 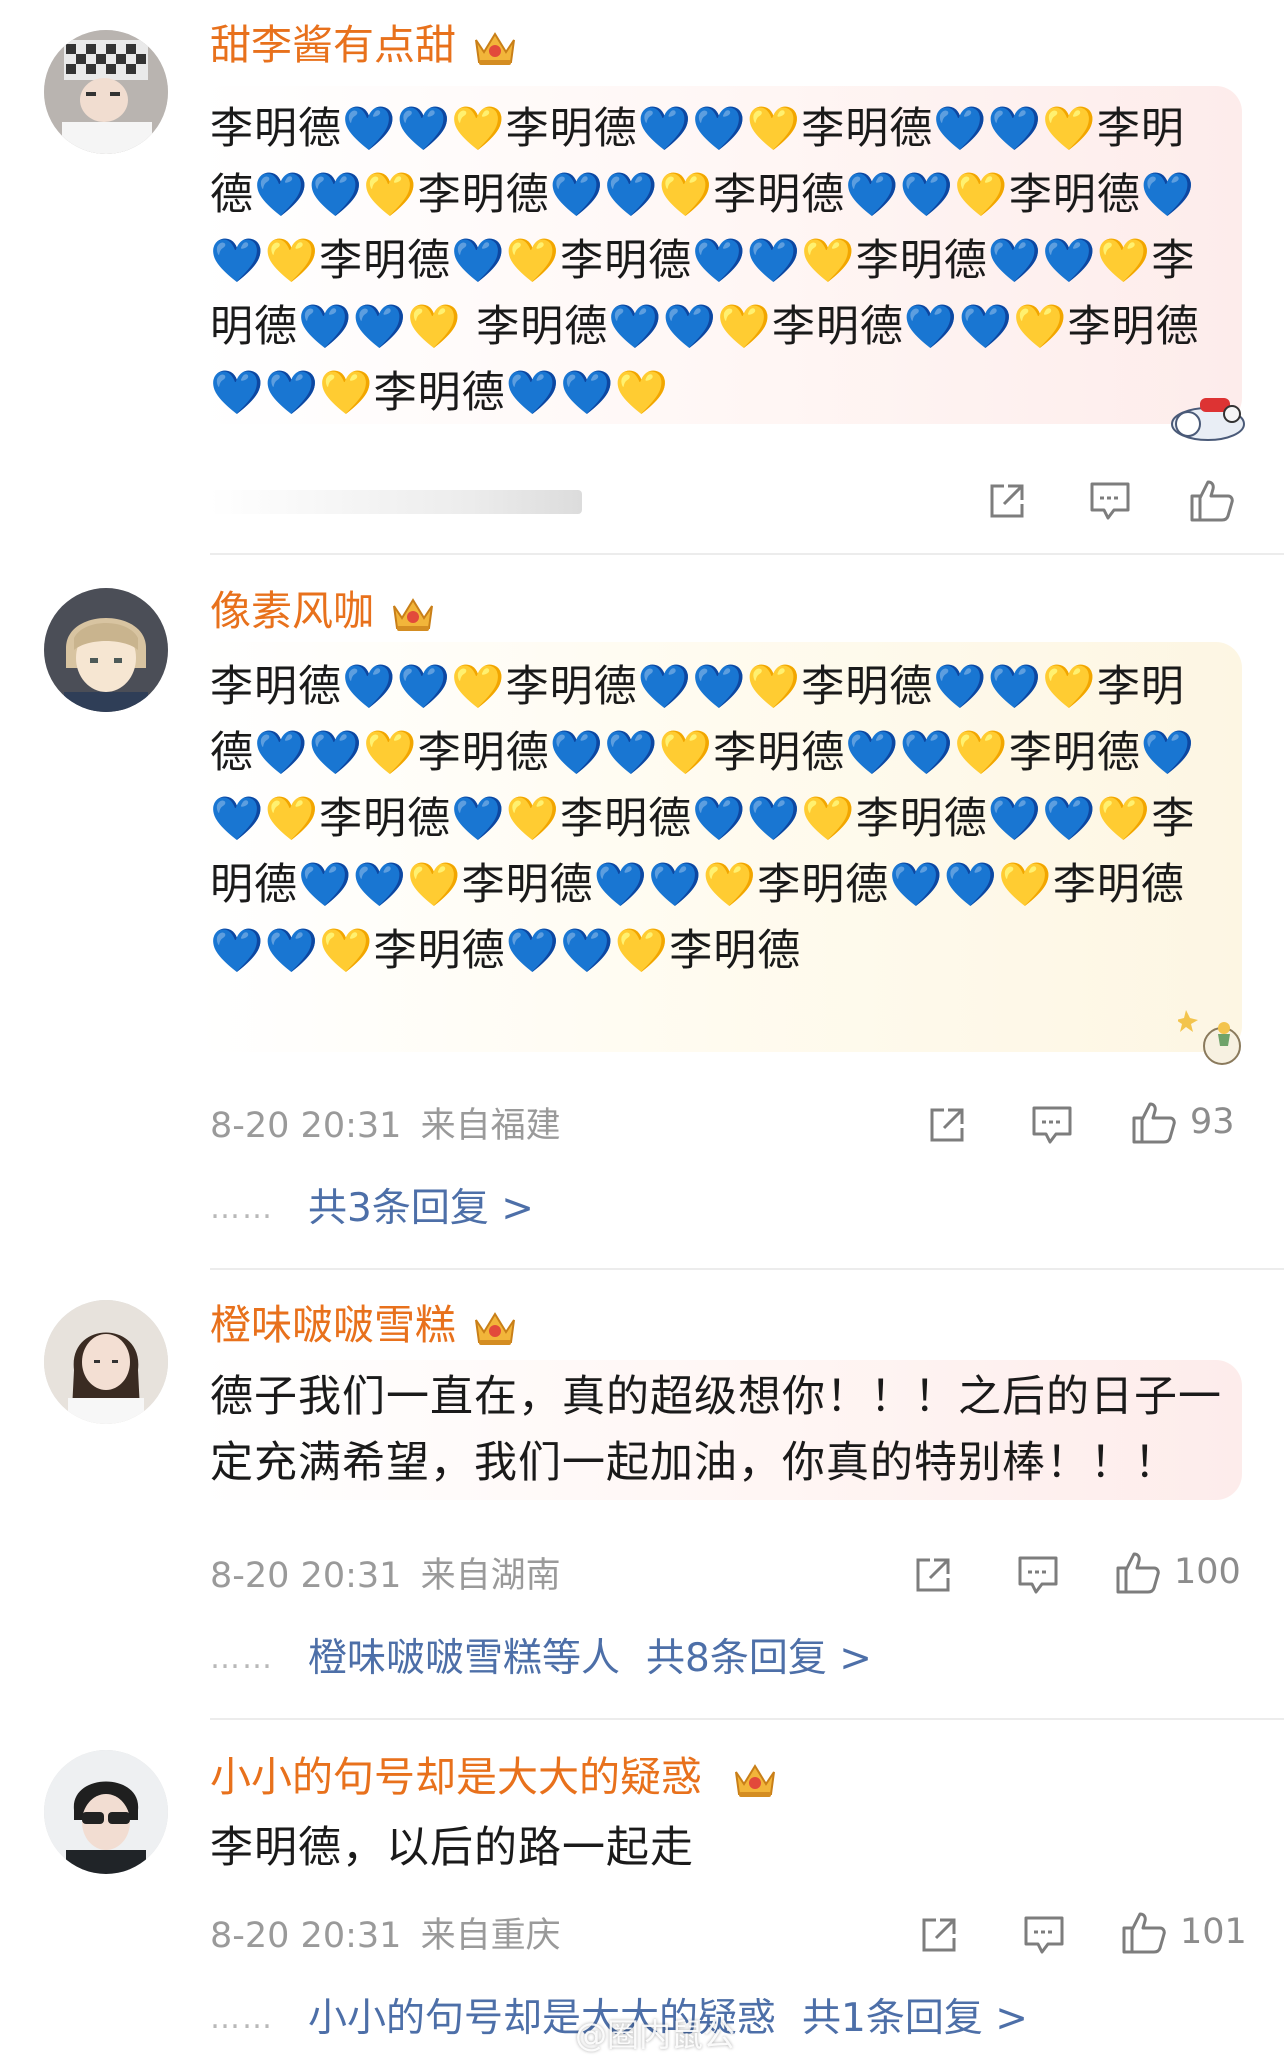 What do you see at coordinates (333, 45) in the screenshot?
I see `username: 甜李酱有点甜` at bounding box center [333, 45].